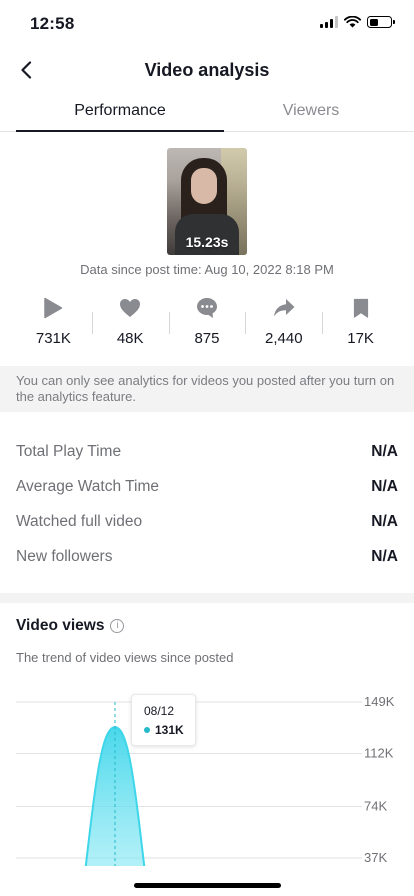  What do you see at coordinates (360, 308) in the screenshot?
I see `bookmark-icon` at bounding box center [360, 308].